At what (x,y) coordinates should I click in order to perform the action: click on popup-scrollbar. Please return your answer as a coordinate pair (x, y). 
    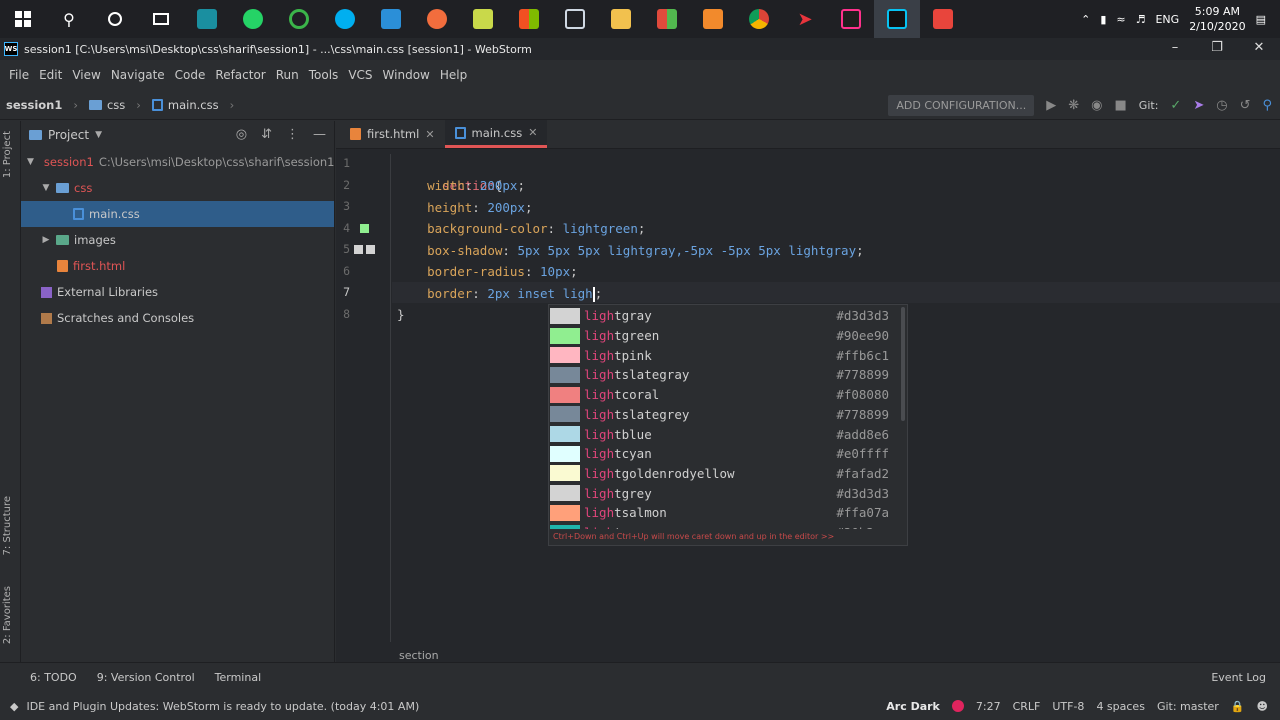
    Looking at the image, I should click on (903, 364).